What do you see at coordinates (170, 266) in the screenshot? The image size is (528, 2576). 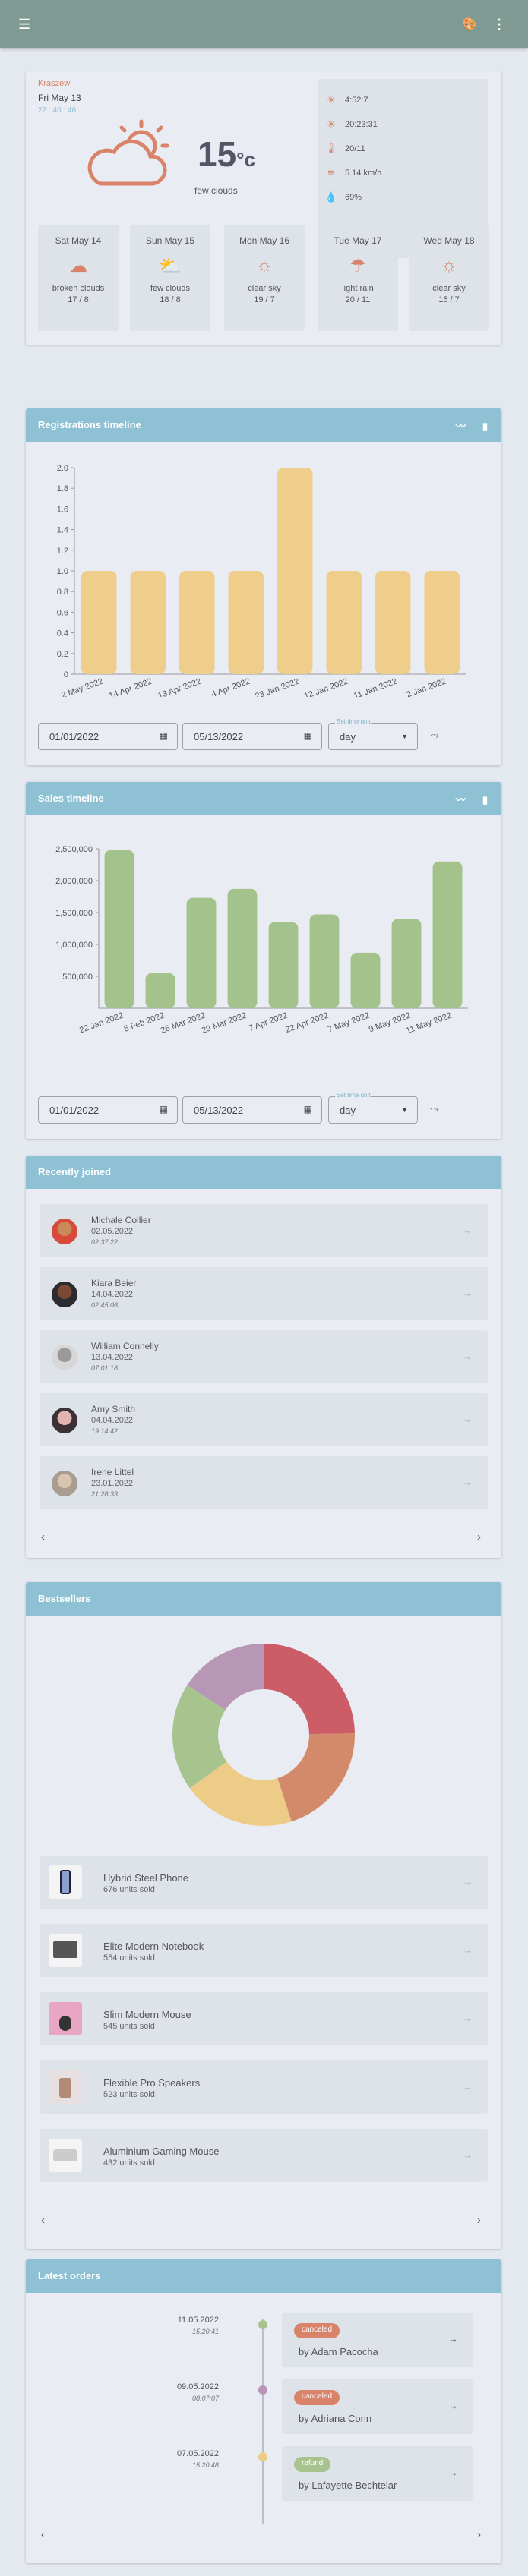 I see `partly-cloudy-icon: ⛅` at bounding box center [170, 266].